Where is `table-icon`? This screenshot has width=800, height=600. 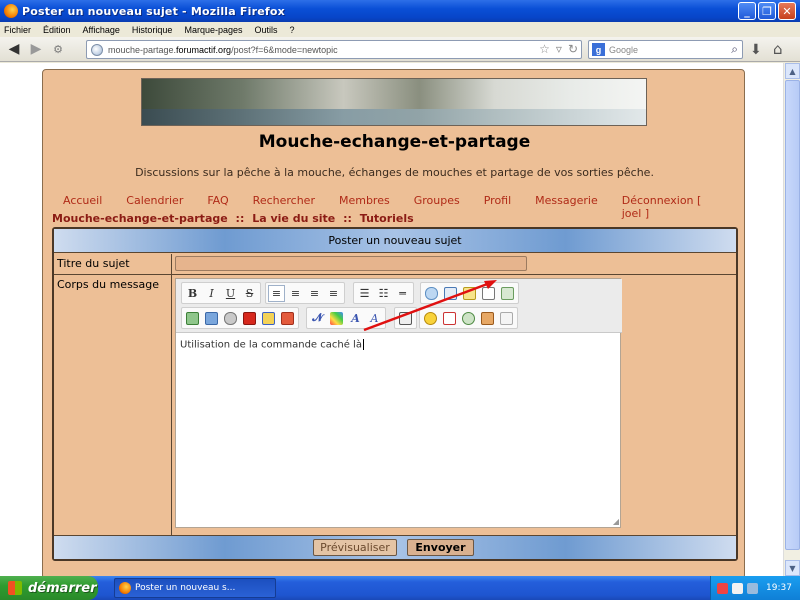 table-icon is located at coordinates (507, 293).